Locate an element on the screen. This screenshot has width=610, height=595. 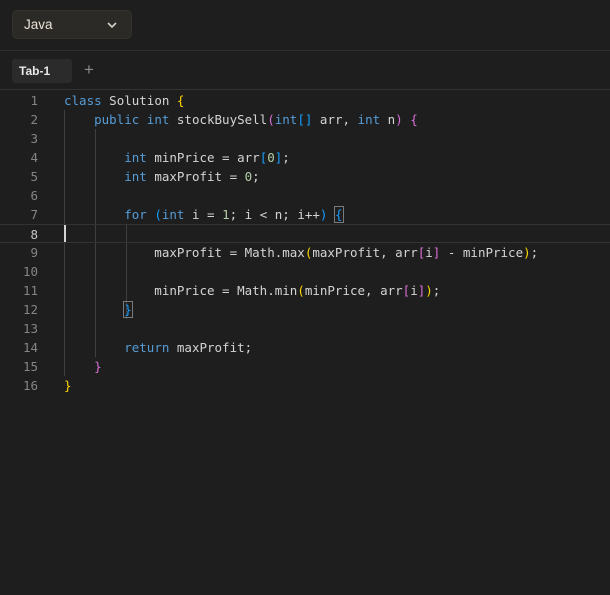
line-number: 11 is located at coordinates (30, 290).